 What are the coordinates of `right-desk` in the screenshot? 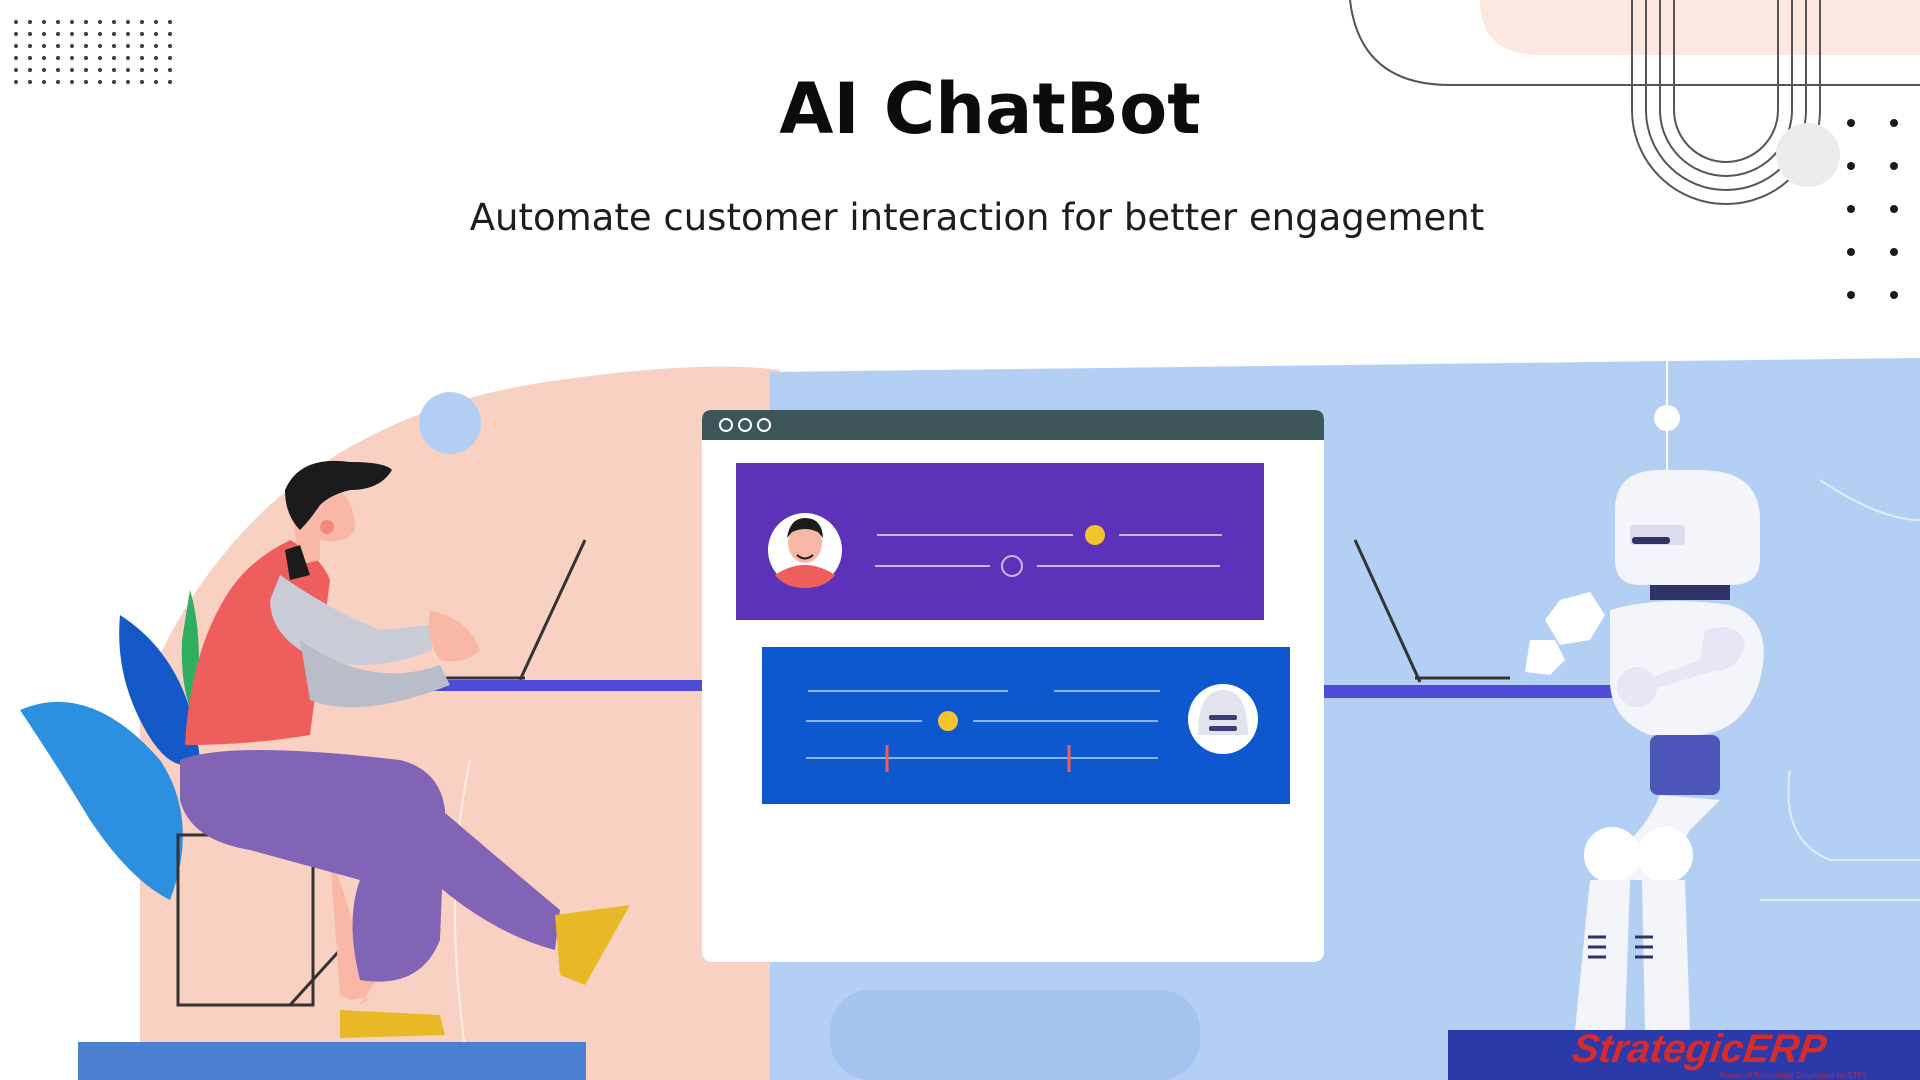 It's located at (1475, 691).